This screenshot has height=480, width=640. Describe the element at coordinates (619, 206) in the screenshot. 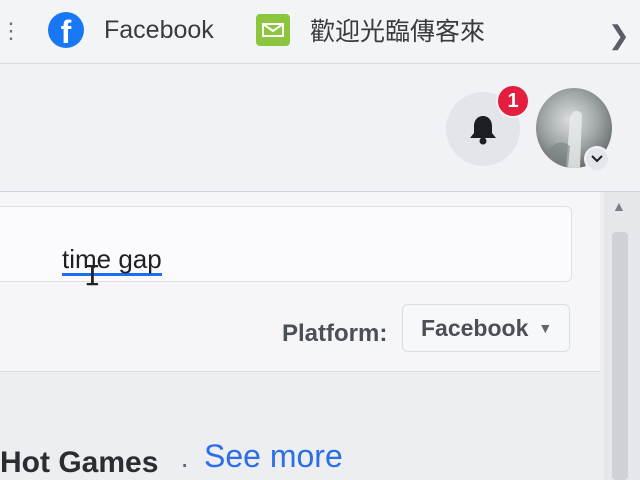

I see `scroll-up-icon: ▲` at that location.